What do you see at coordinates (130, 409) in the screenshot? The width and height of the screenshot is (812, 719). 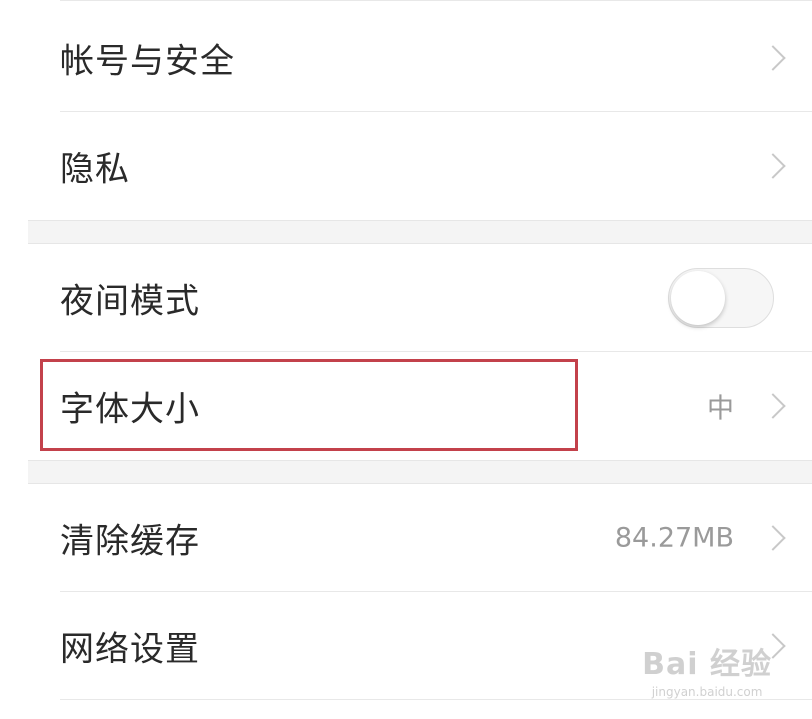 I see `settings-item-label: 字体大小` at bounding box center [130, 409].